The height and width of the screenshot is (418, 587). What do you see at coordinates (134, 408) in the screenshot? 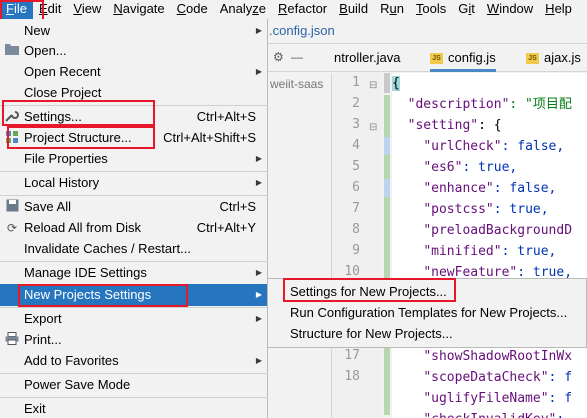
I see `menu-item-exit: Exit` at bounding box center [134, 408].